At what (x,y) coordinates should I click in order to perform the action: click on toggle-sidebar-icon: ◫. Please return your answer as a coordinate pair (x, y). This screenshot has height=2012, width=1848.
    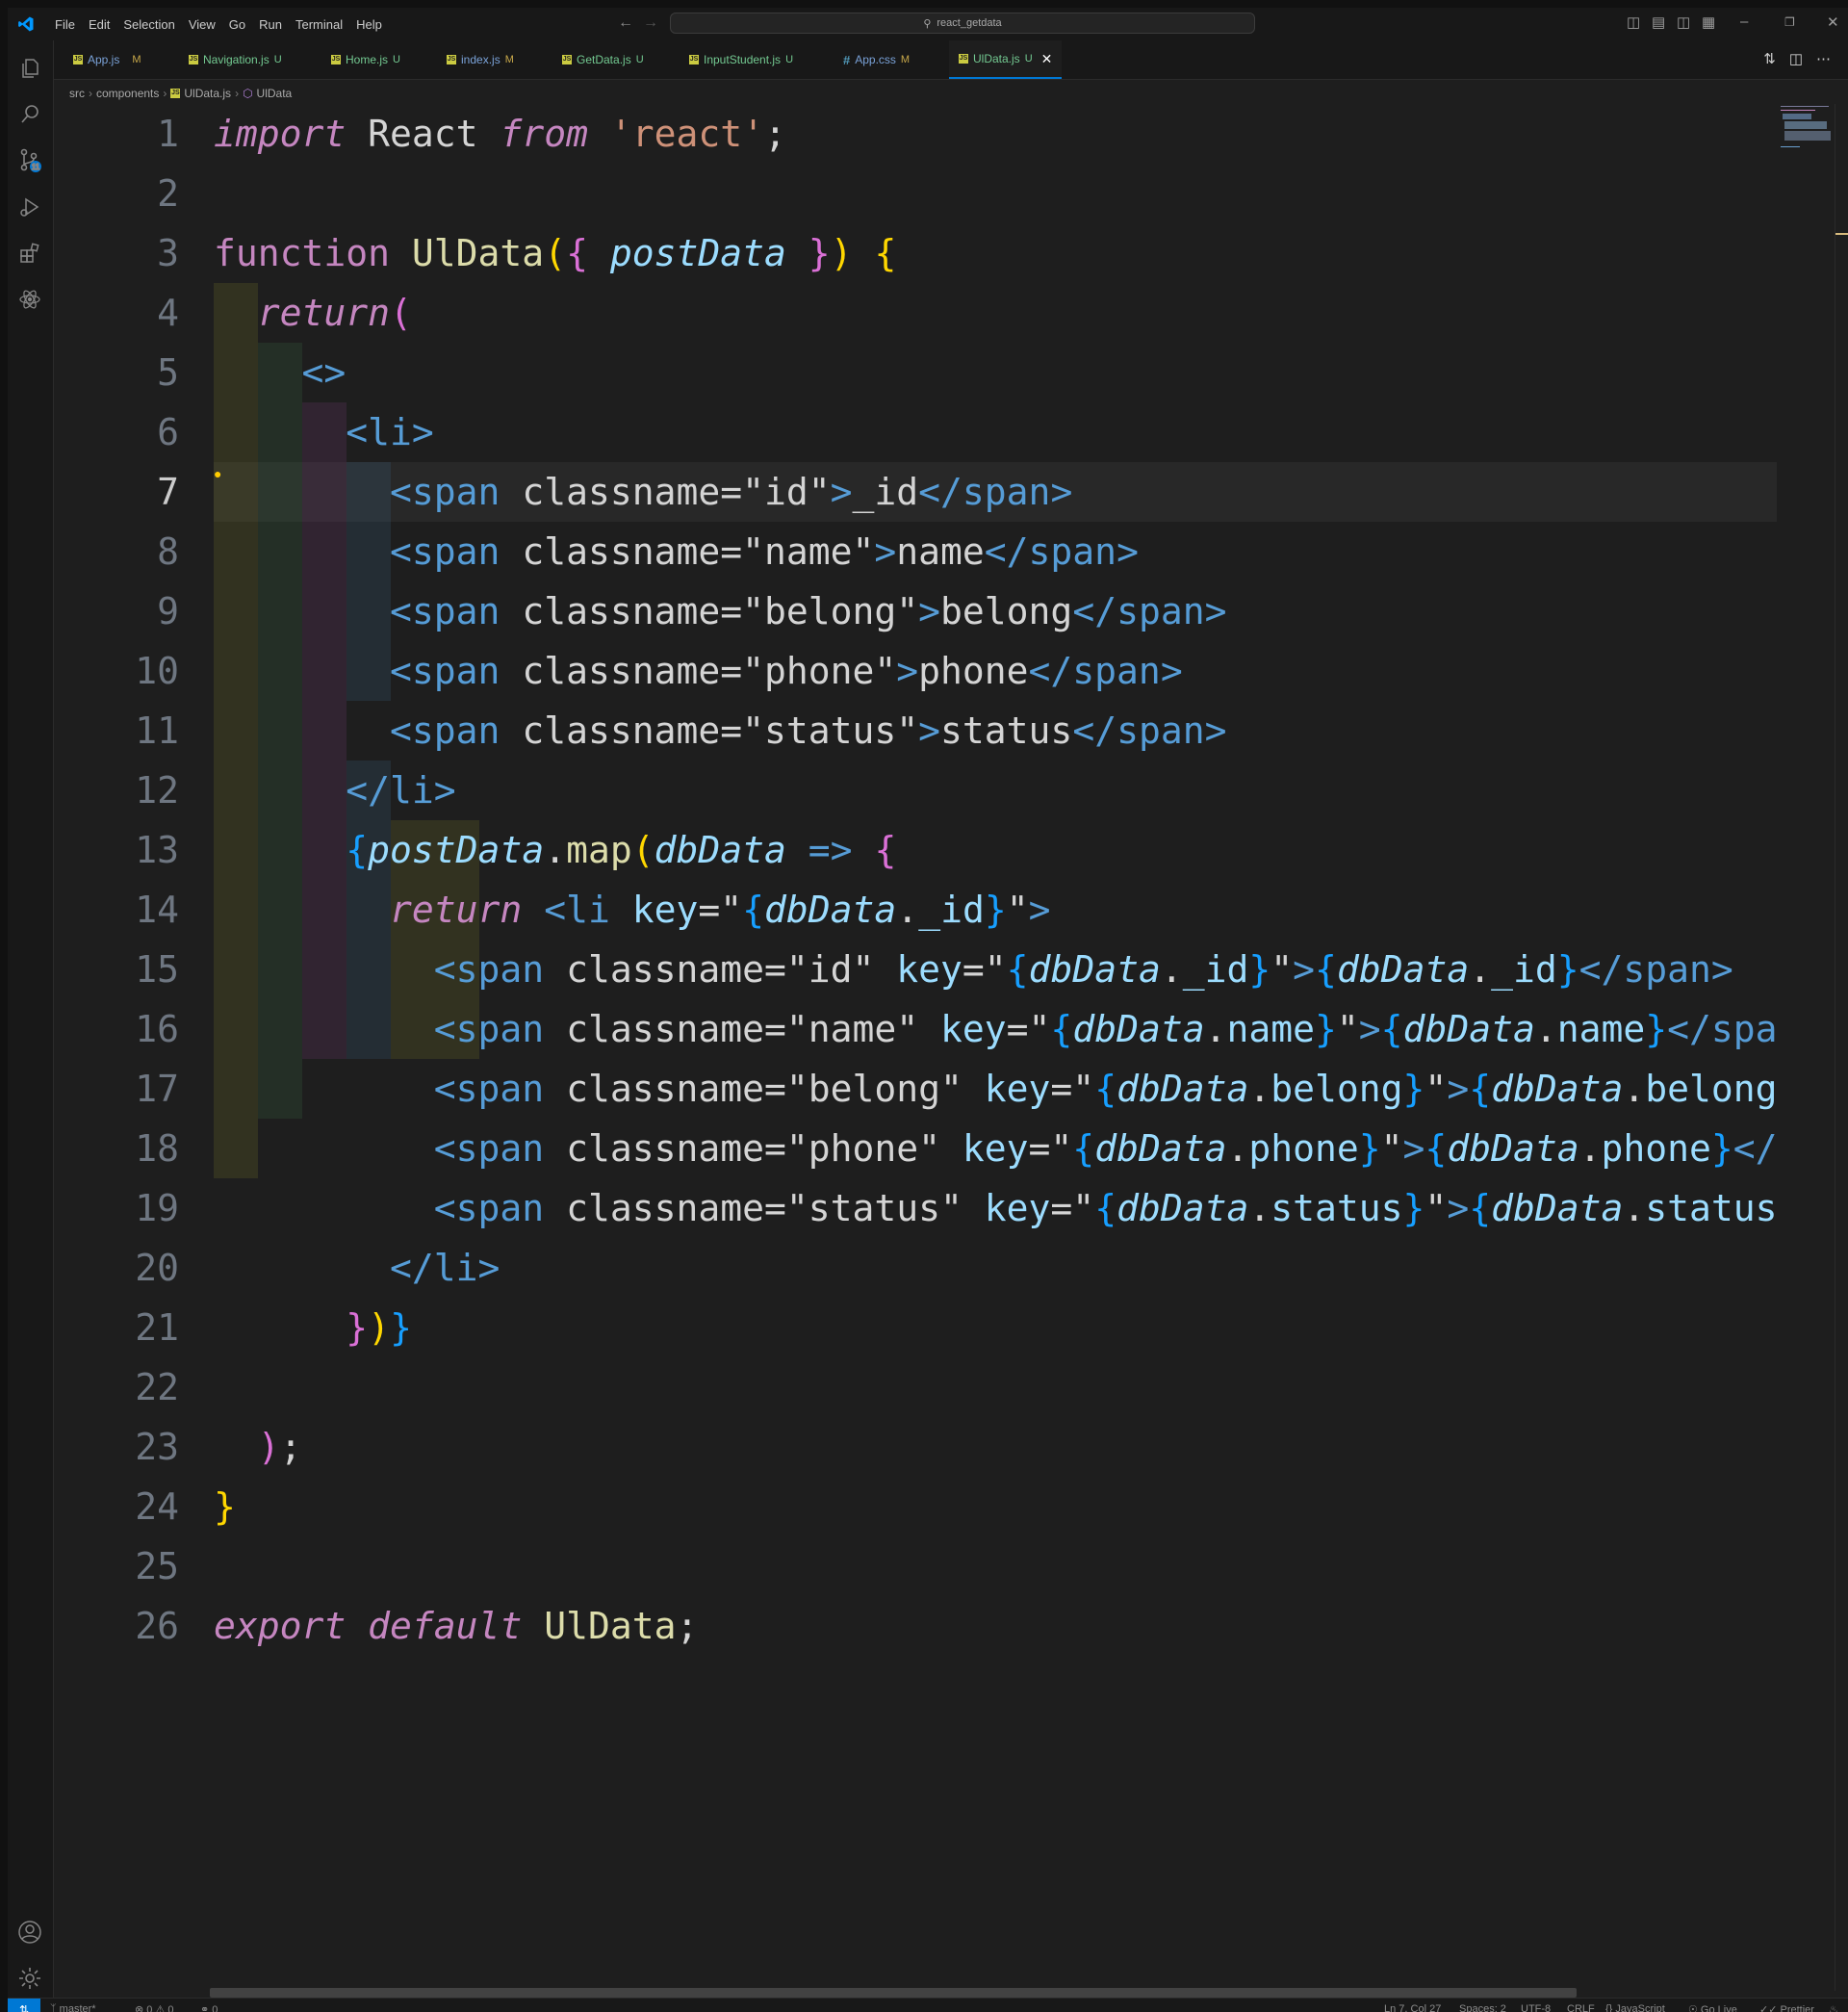
    Looking at the image, I should click on (1633, 22).